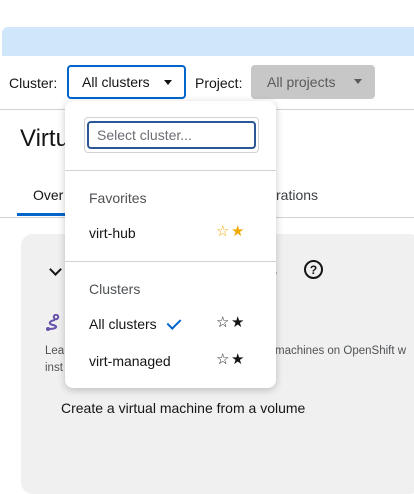  I want to click on menu-item-all-clusters: All clusters ☆ ★, so click(170, 325).